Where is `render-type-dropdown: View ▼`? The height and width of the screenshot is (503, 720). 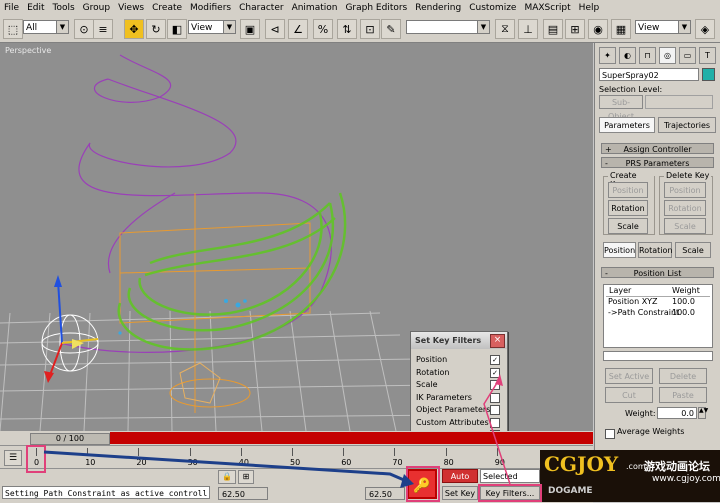
render-type-dropdown: View ▼ is located at coordinates (663, 27).